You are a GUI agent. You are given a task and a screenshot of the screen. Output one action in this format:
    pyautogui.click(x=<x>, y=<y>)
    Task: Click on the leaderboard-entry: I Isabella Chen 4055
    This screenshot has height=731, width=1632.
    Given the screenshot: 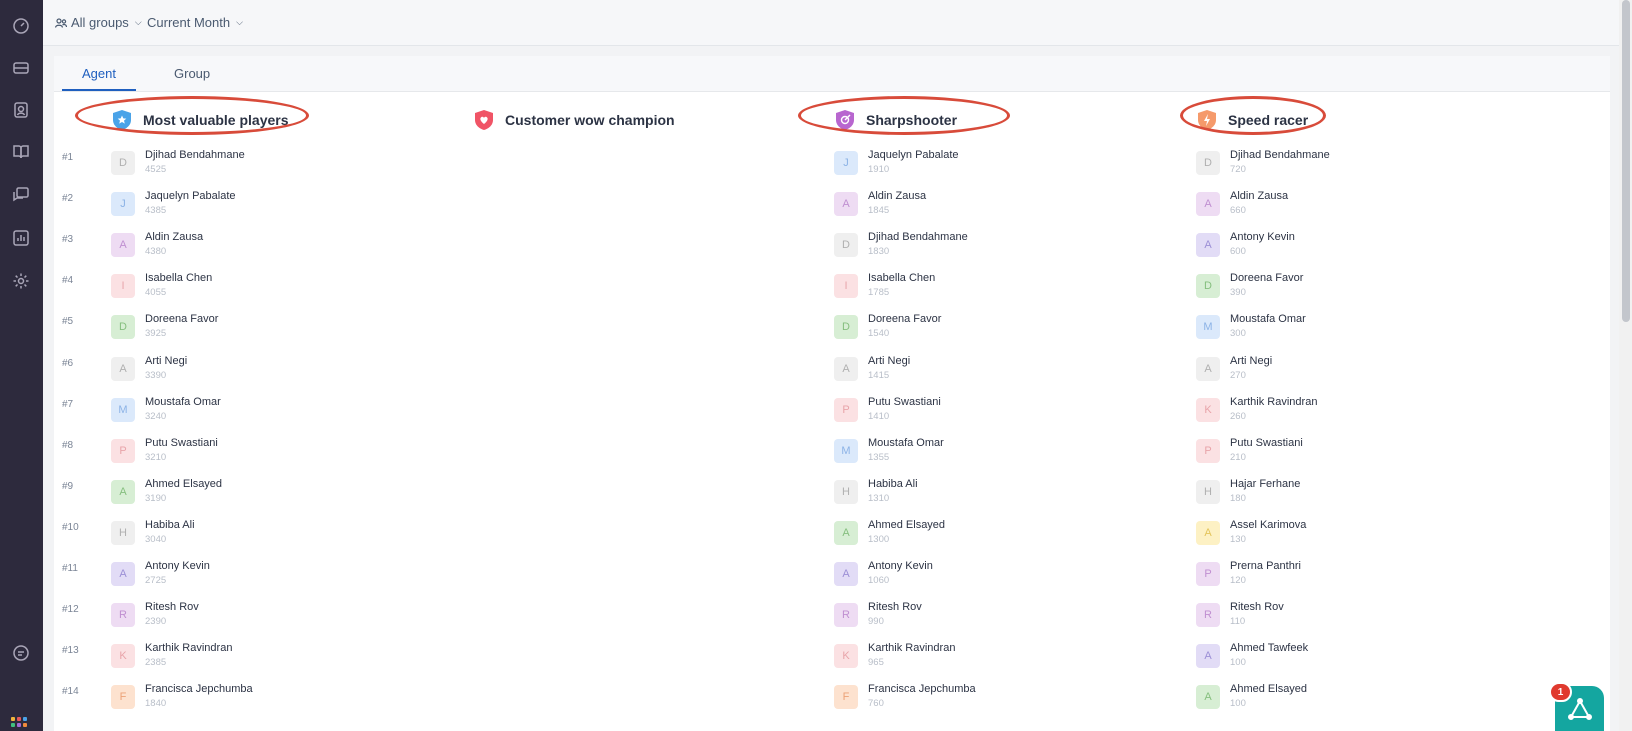 What is the action you would take?
    pyautogui.click(x=276, y=287)
    